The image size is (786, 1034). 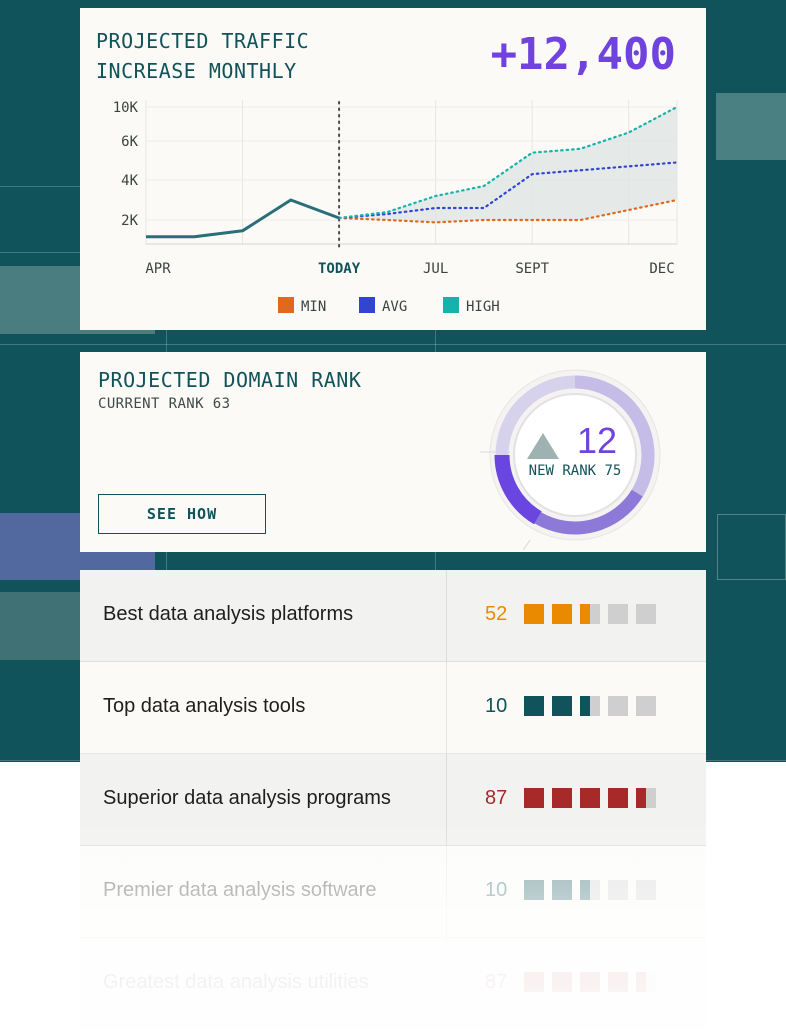 What do you see at coordinates (228, 614) in the screenshot?
I see `keyword-label: Best data analysis platforms` at bounding box center [228, 614].